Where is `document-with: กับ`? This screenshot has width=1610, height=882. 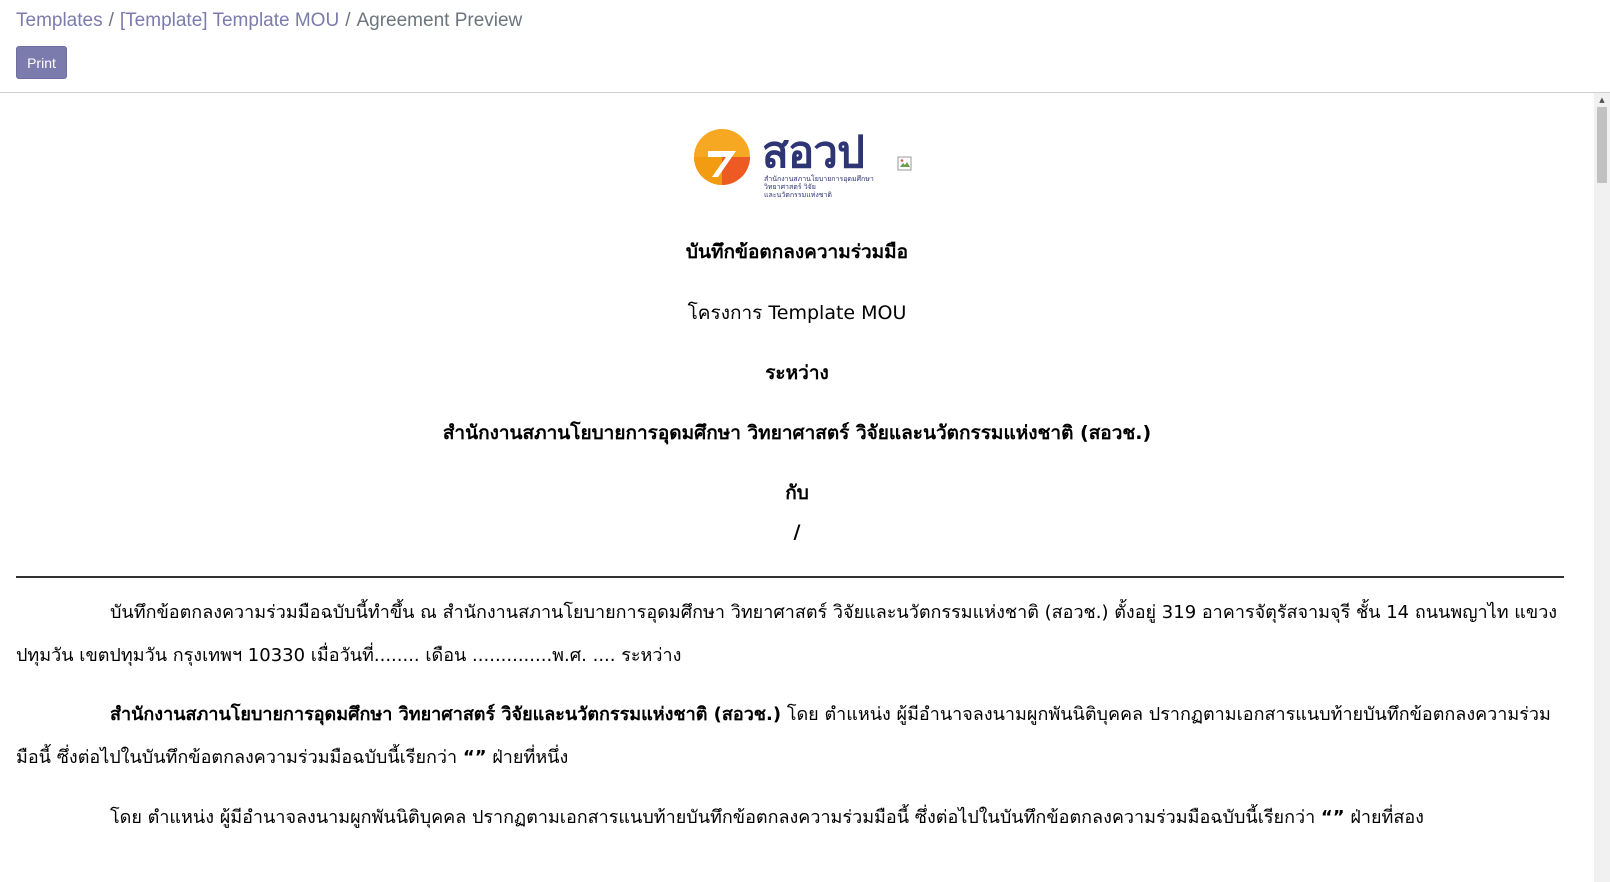 document-with: กับ is located at coordinates (797, 493).